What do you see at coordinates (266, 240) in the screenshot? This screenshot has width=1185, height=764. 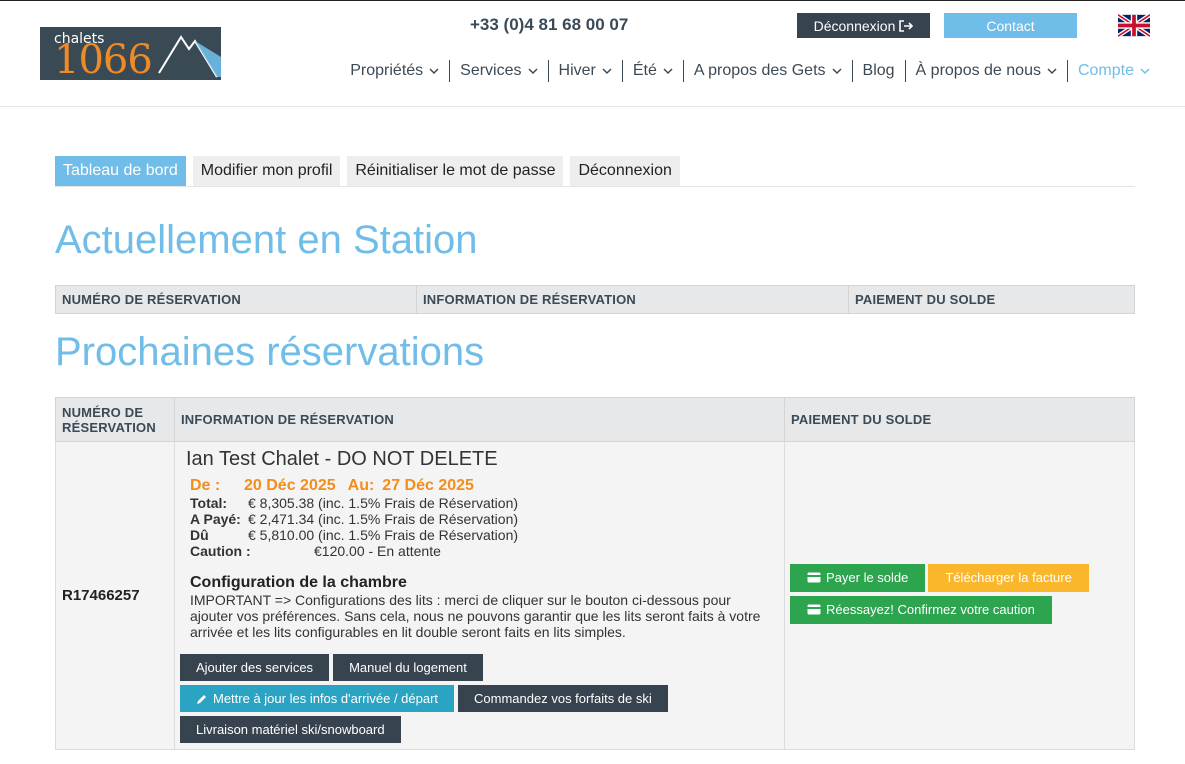 I see `current-section-title: Actuellement en Station` at bounding box center [266, 240].